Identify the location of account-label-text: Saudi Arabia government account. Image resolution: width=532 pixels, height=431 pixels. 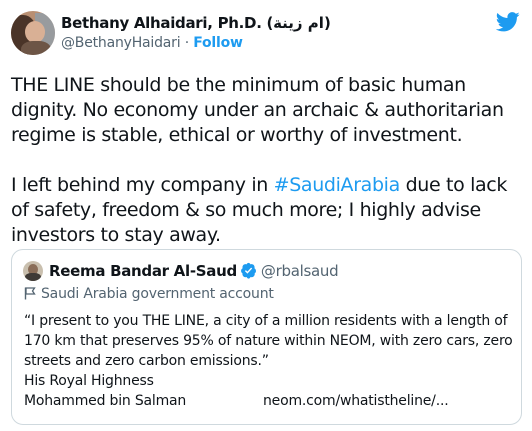
(157, 294).